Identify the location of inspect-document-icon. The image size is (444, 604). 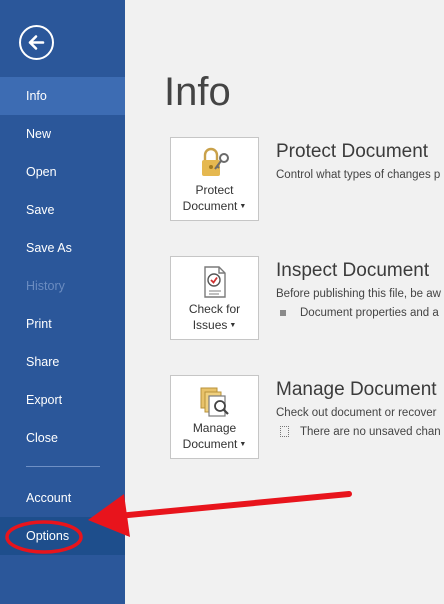
(215, 282).